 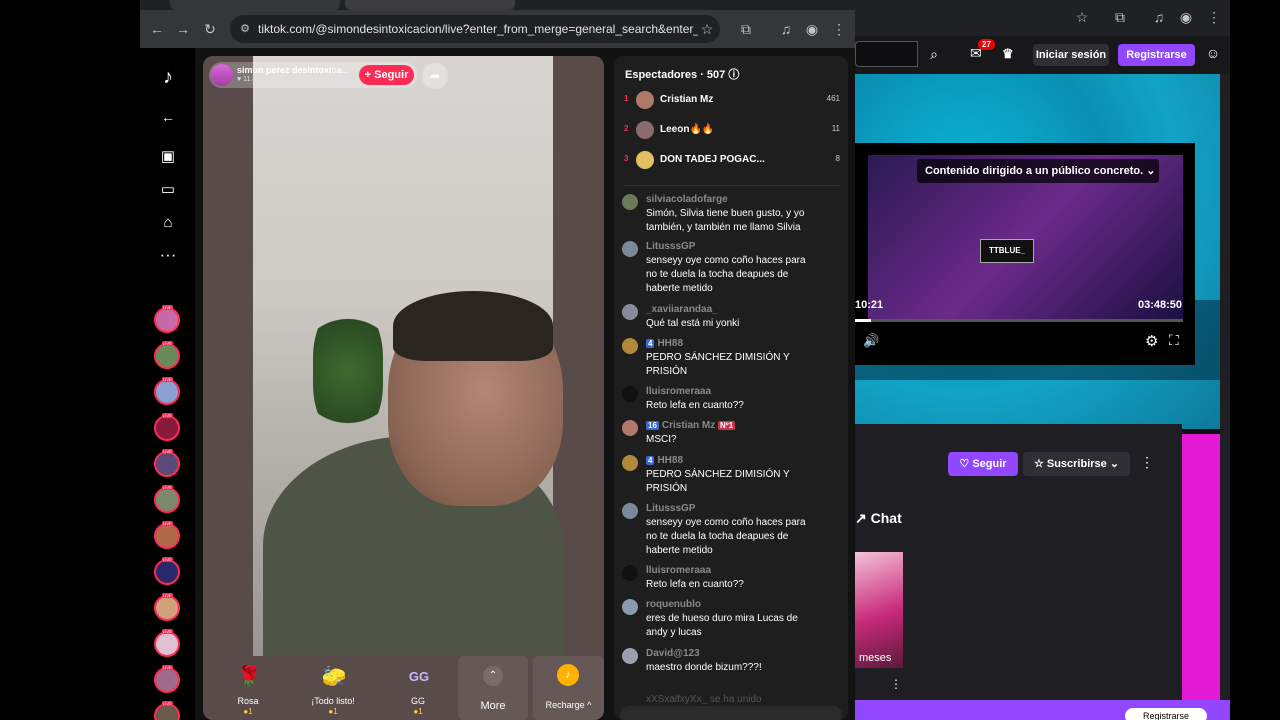 What do you see at coordinates (222, 75) in the screenshot?
I see `host-avatar` at bounding box center [222, 75].